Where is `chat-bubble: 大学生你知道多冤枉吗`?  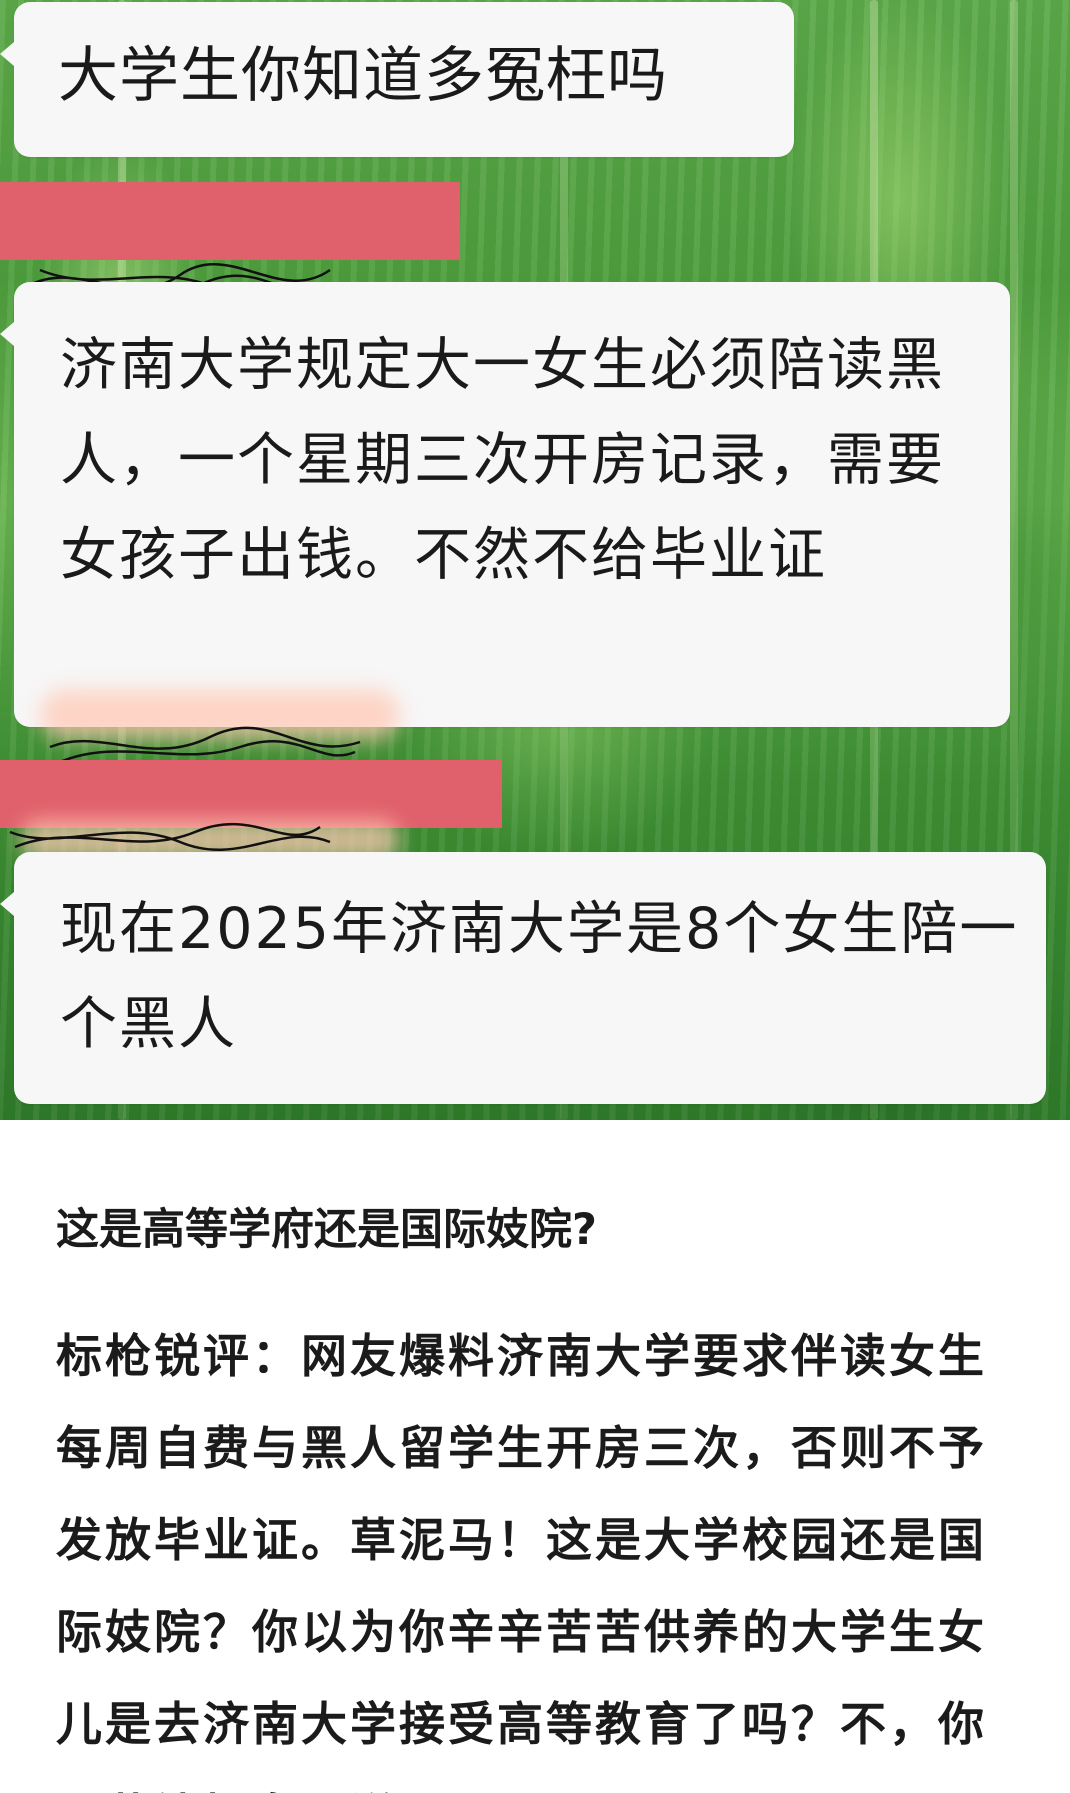 chat-bubble: 大学生你知道多冤枉吗 is located at coordinates (397, 79).